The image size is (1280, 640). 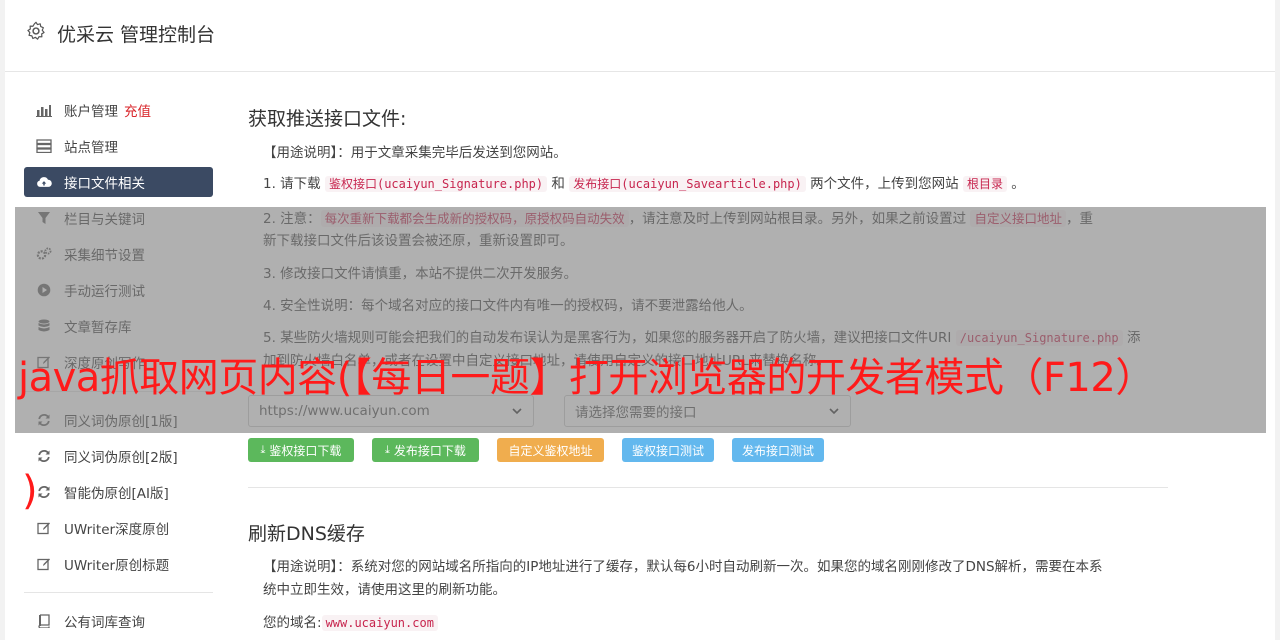 I want to click on sidebar-item-collect-settings: 采集细节设置, so click(x=118, y=254).